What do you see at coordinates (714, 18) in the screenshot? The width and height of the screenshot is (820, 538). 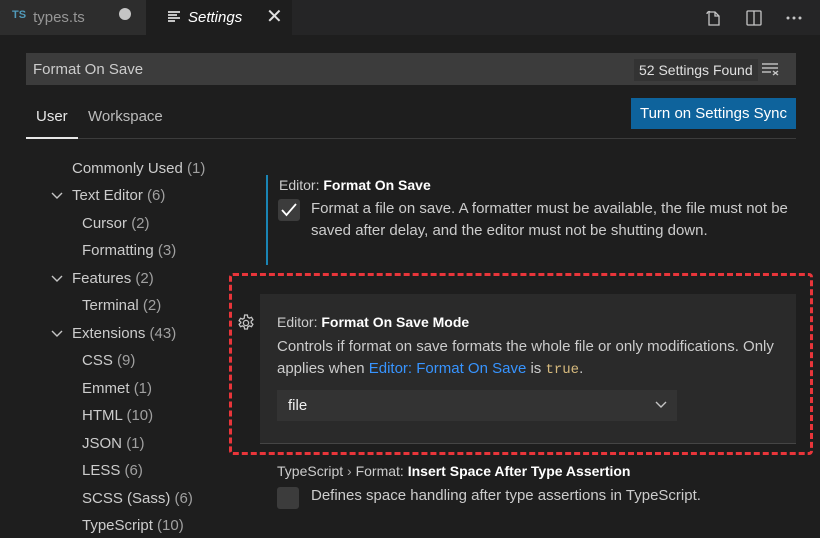 I see `open-settings-json-icon` at bounding box center [714, 18].